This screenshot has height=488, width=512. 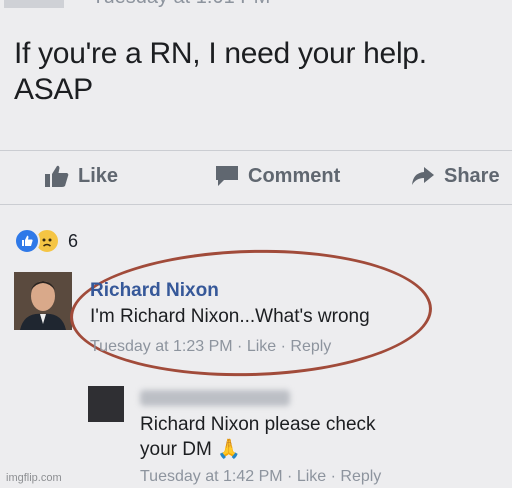 I want to click on nixon-portrait-icon, so click(x=43, y=301).